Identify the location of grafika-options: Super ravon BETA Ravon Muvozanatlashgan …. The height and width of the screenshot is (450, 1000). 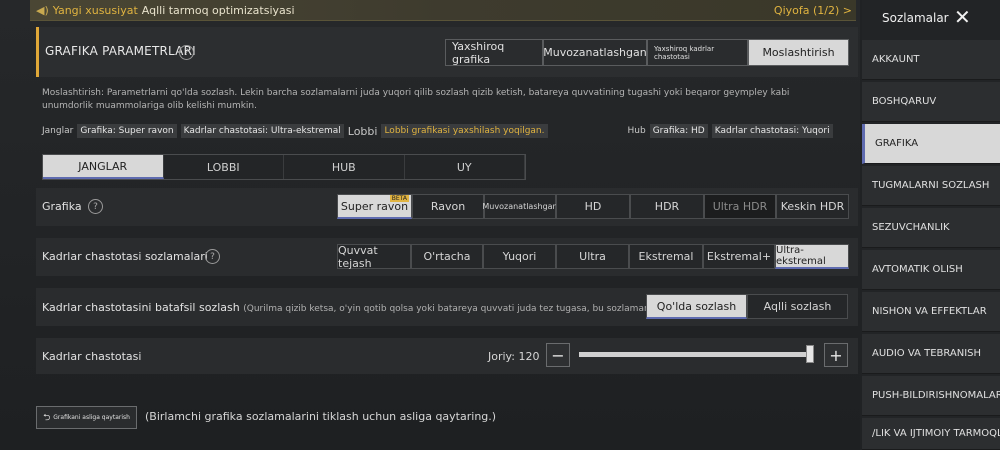
(593, 206).